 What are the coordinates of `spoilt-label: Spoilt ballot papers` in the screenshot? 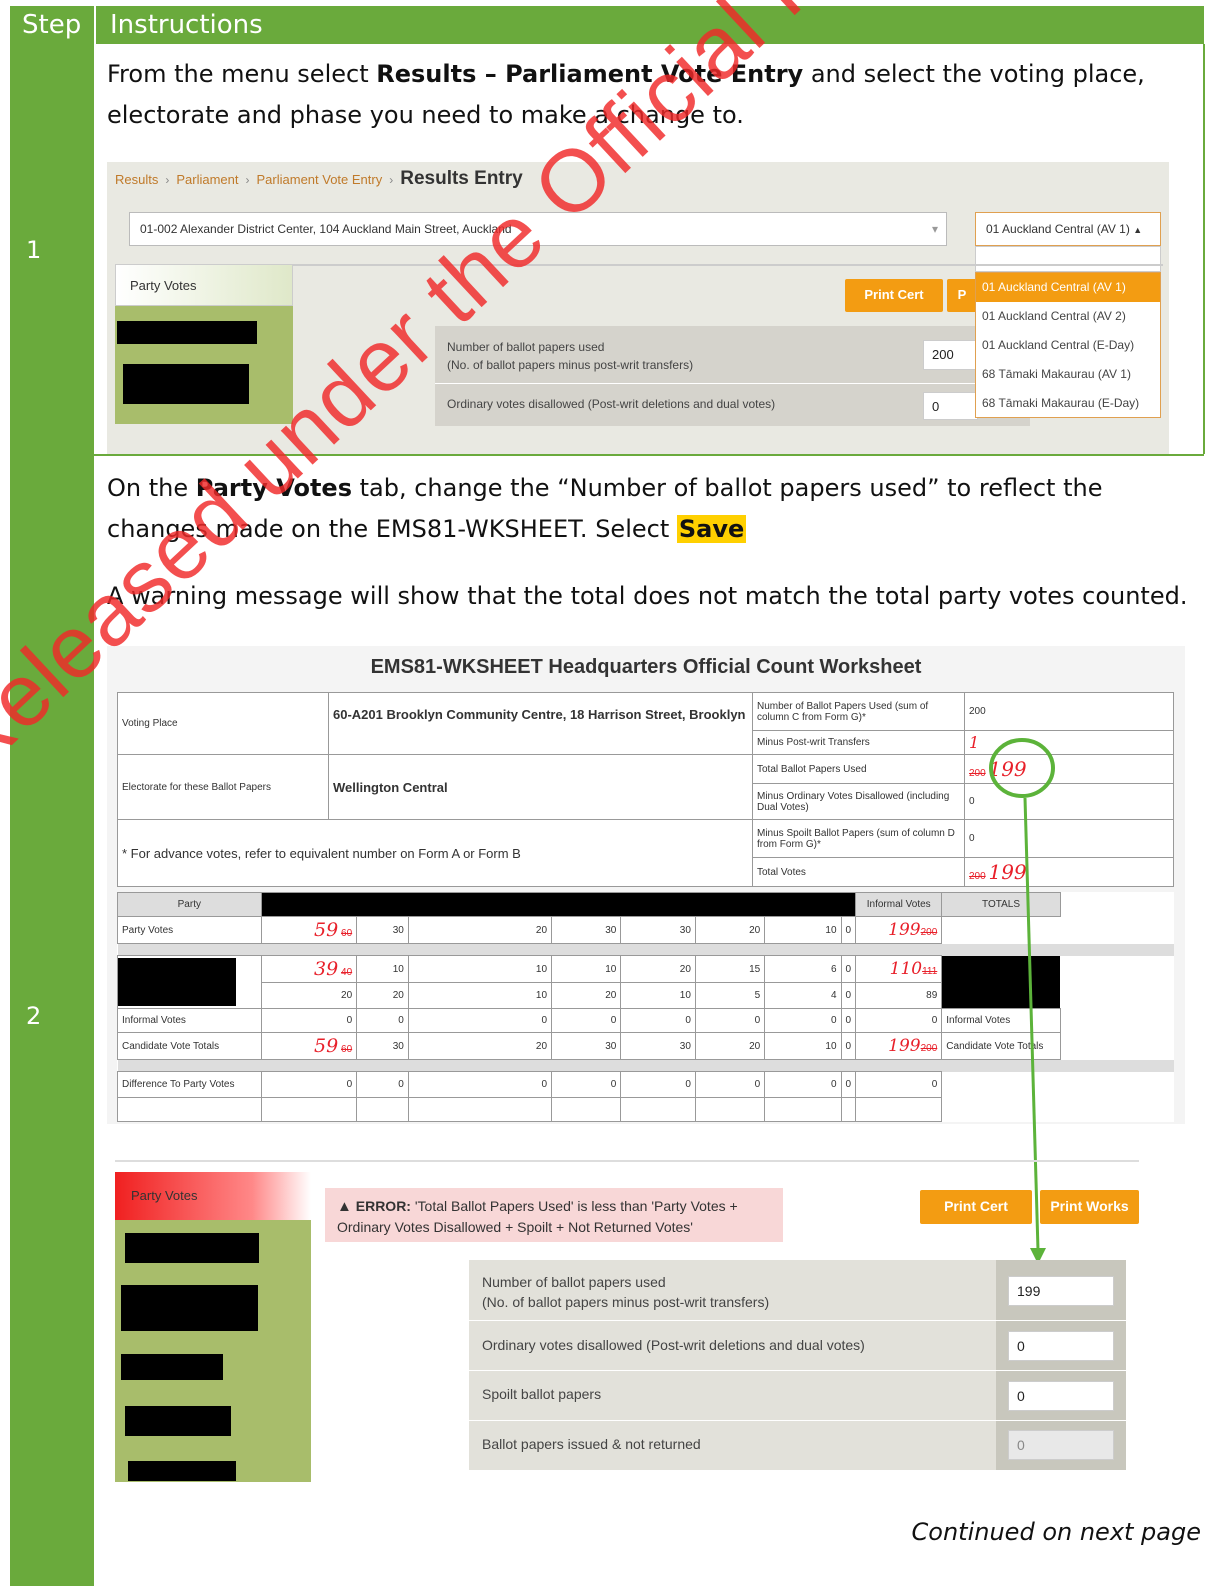 It's located at (542, 1394).